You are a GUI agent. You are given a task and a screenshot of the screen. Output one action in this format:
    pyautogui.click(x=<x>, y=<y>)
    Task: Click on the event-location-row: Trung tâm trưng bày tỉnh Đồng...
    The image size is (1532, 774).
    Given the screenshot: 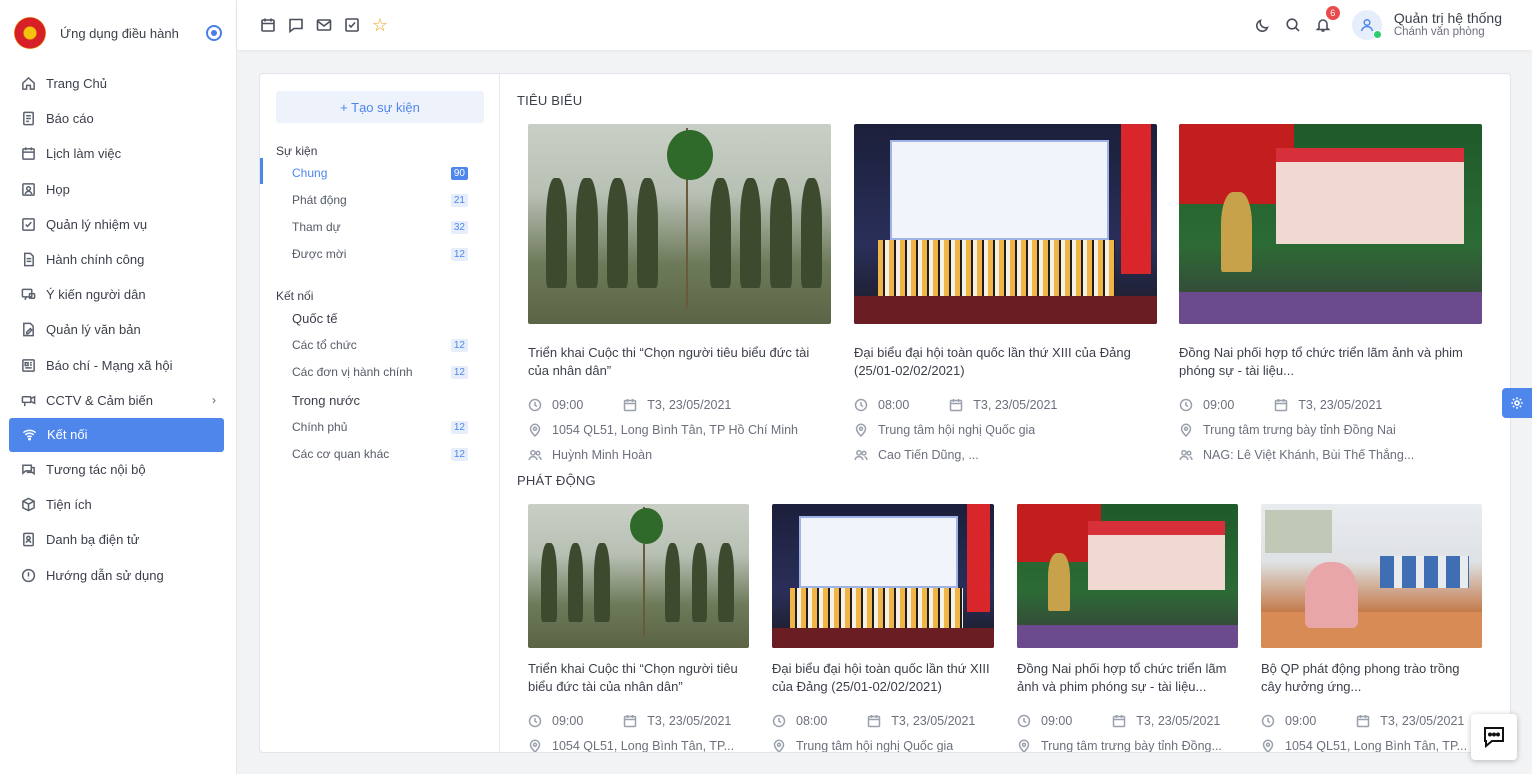 What is the action you would take?
    pyautogui.click(x=1127, y=742)
    